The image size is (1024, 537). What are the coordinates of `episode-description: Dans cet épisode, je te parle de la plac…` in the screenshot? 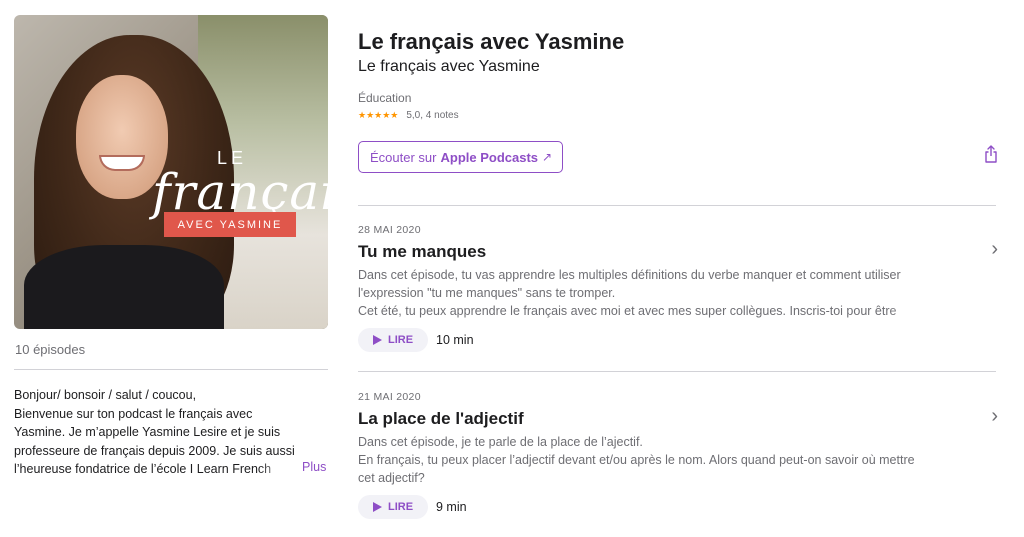 It's located at (658, 460).